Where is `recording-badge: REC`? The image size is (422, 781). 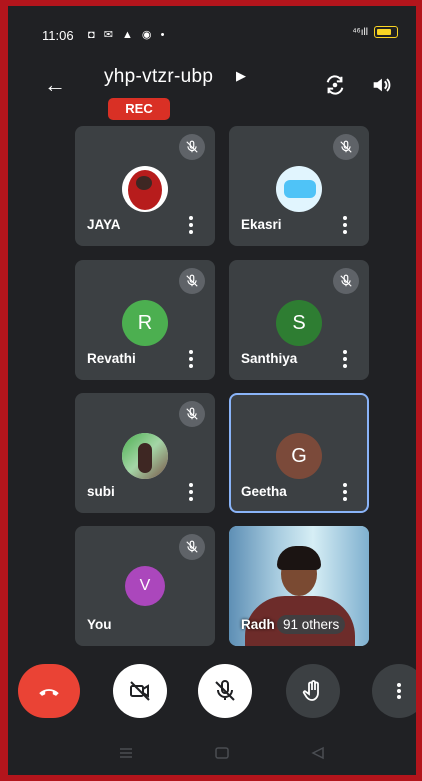 recording-badge: REC is located at coordinates (139, 109).